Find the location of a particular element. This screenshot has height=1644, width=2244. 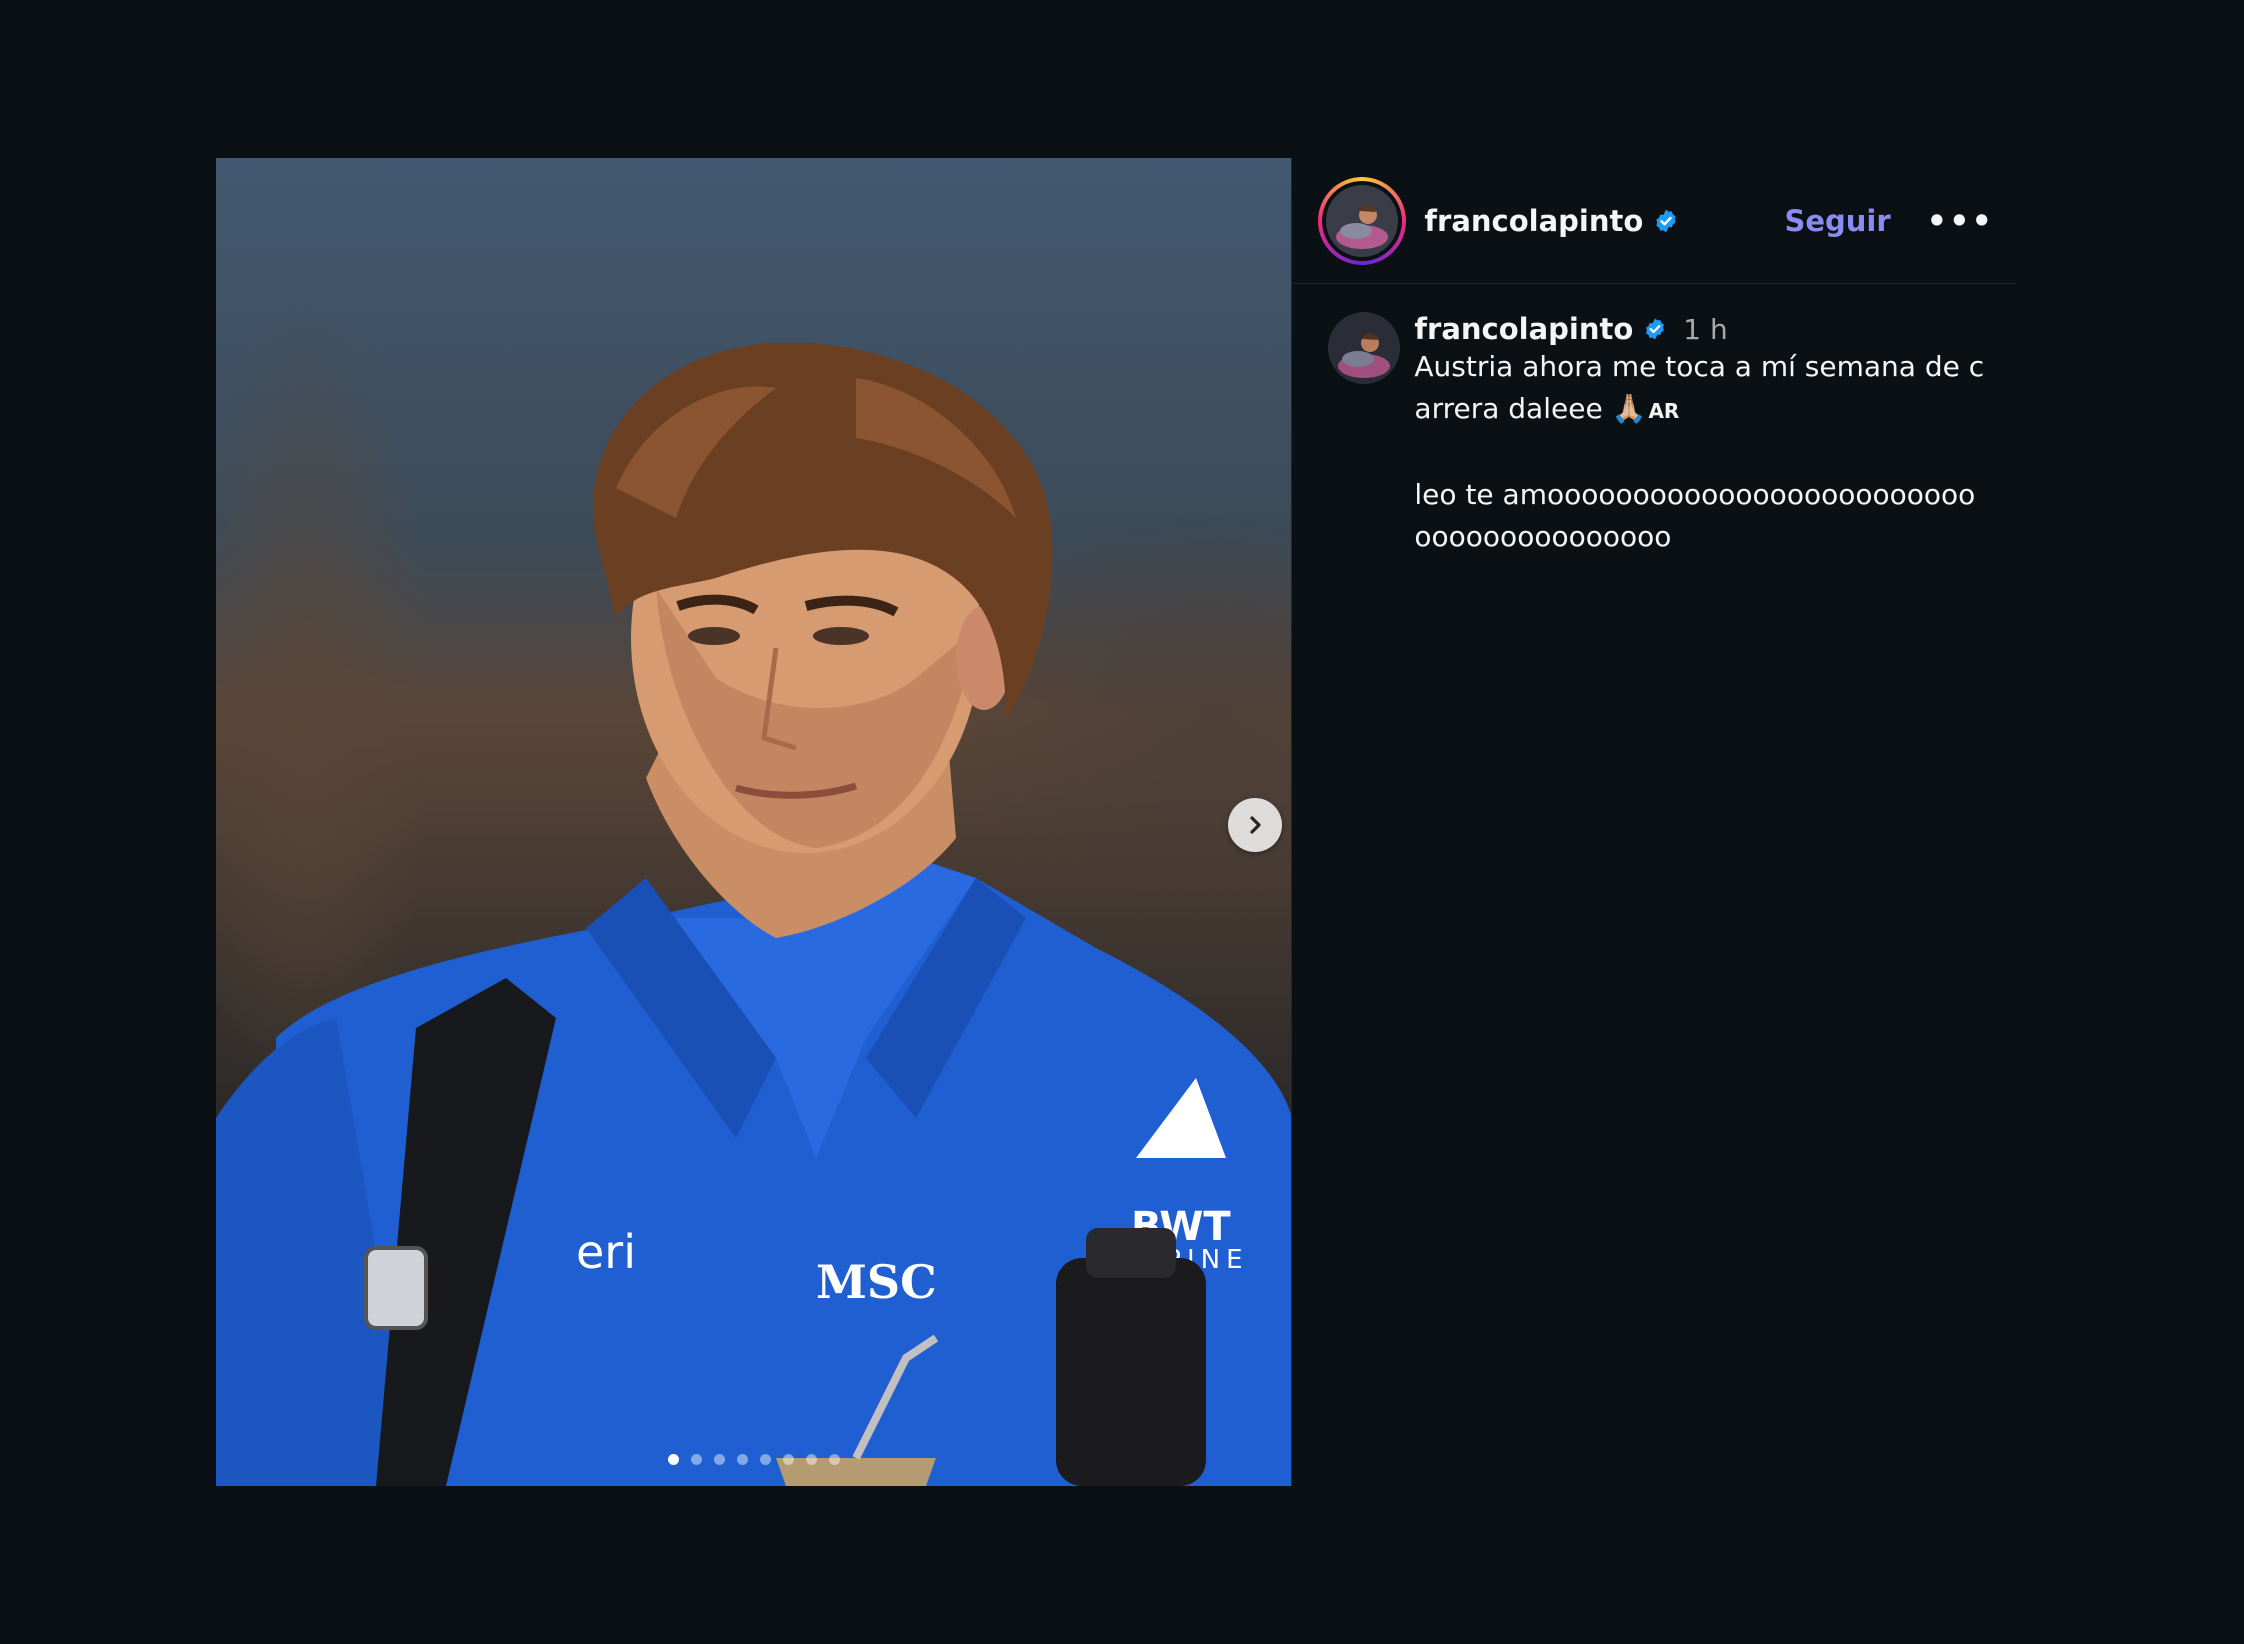

flag-code: AR is located at coordinates (1664, 411).